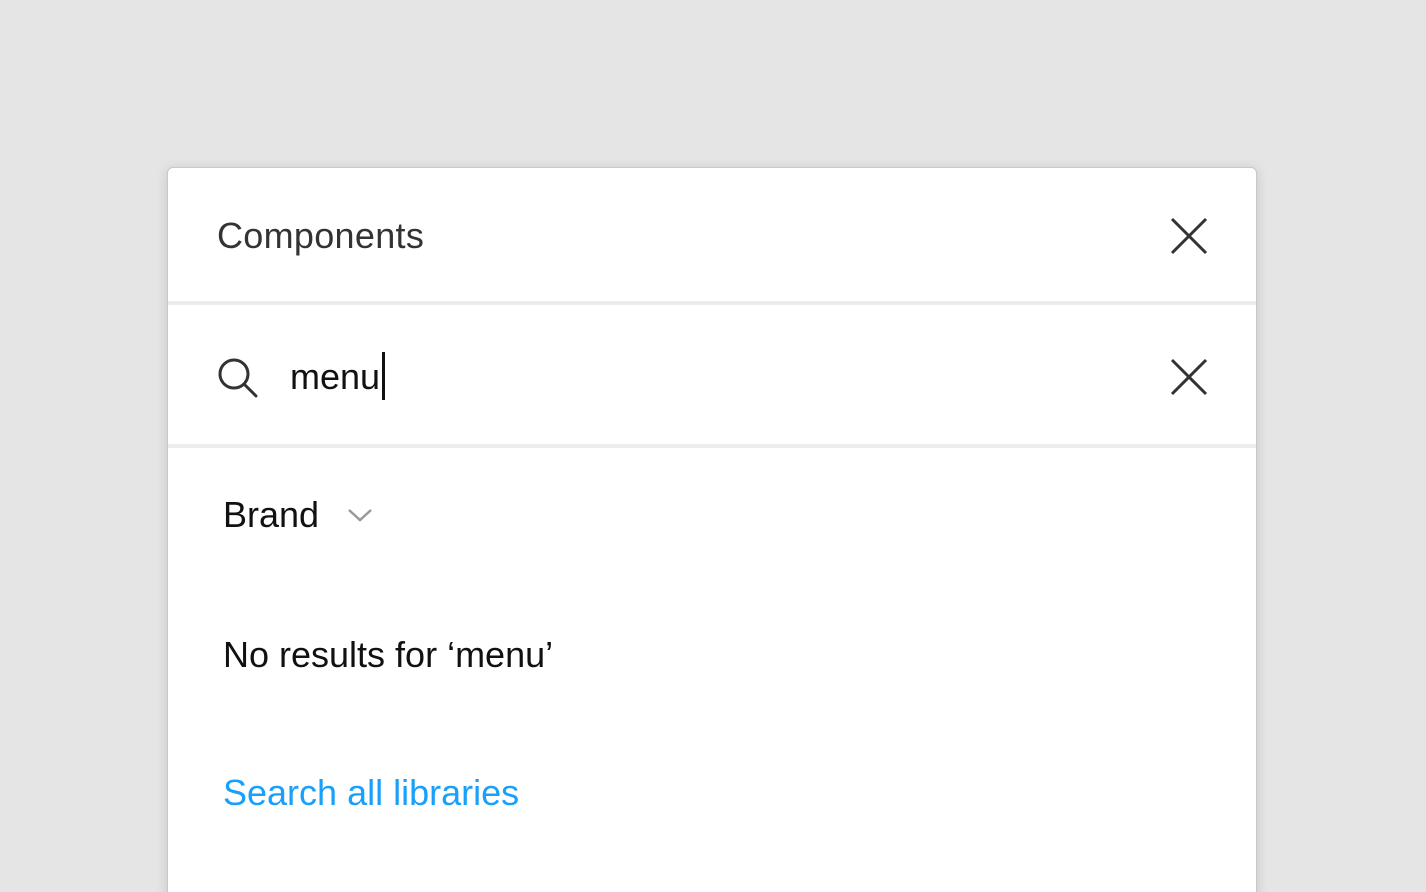 Image resolution: width=1426 pixels, height=892 pixels. What do you see at coordinates (238, 378) in the screenshot?
I see `search-icon` at bounding box center [238, 378].